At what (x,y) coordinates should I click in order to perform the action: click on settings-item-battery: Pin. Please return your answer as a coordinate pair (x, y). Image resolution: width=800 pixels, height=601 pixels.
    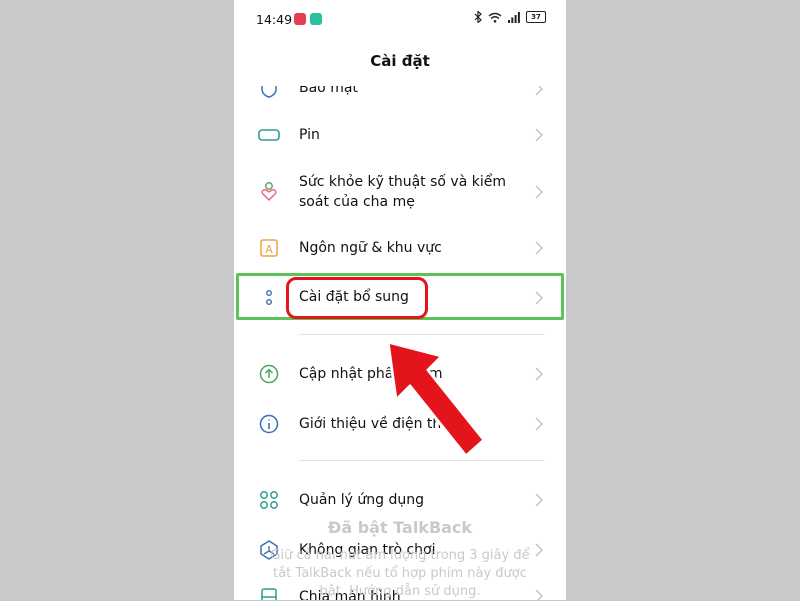
    Looking at the image, I should click on (400, 135).